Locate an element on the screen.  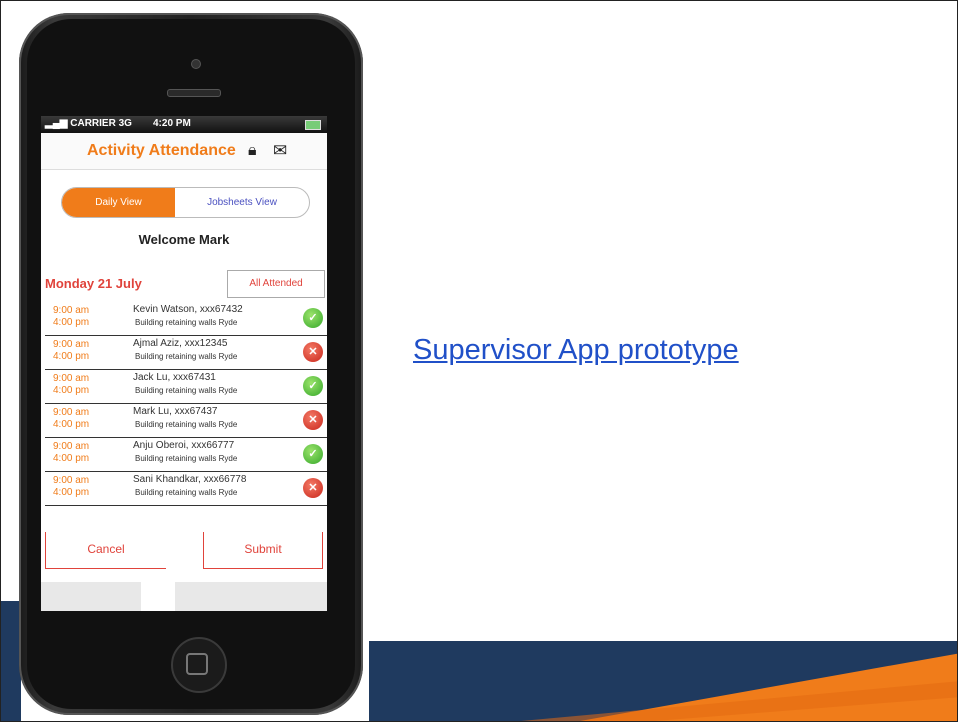
view-segmented-control: Daily View Jobsheets View is located at coordinates (185, 202).